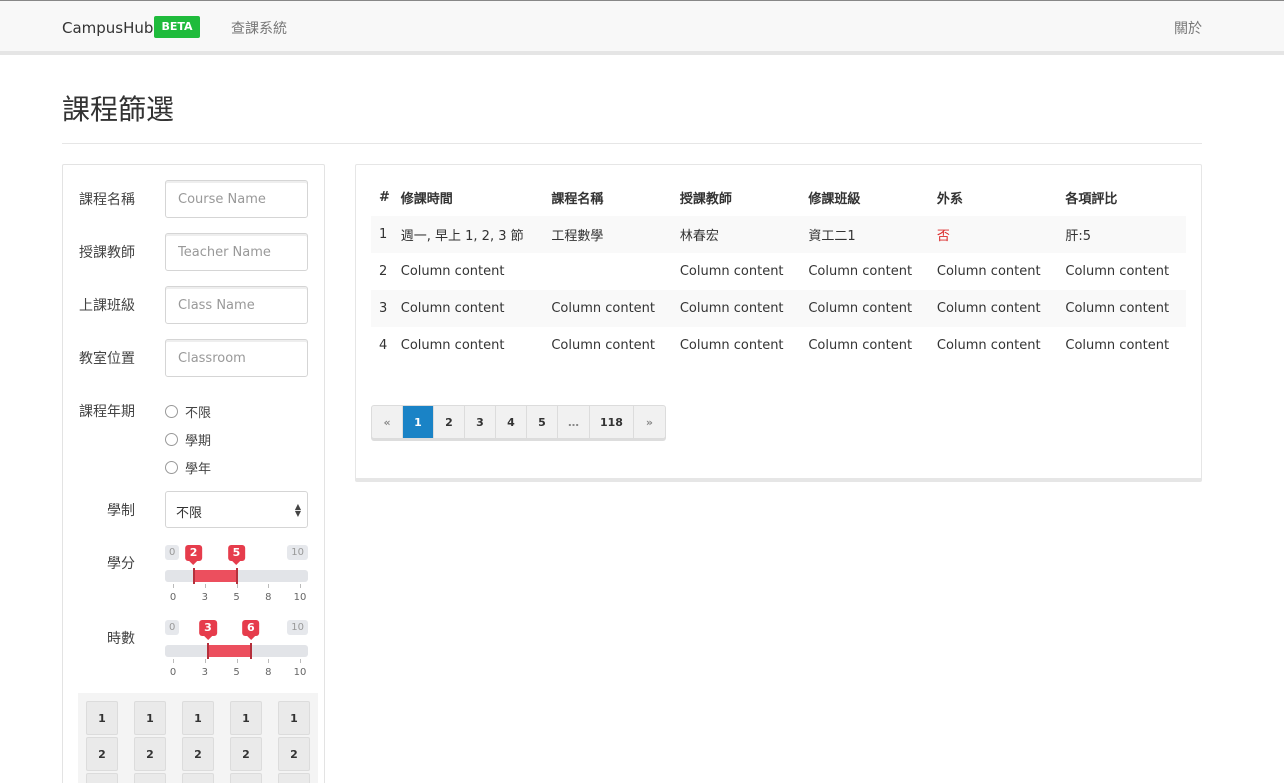 The height and width of the screenshot is (783, 1284). I want to click on slider-min-label: 0, so click(172, 627).